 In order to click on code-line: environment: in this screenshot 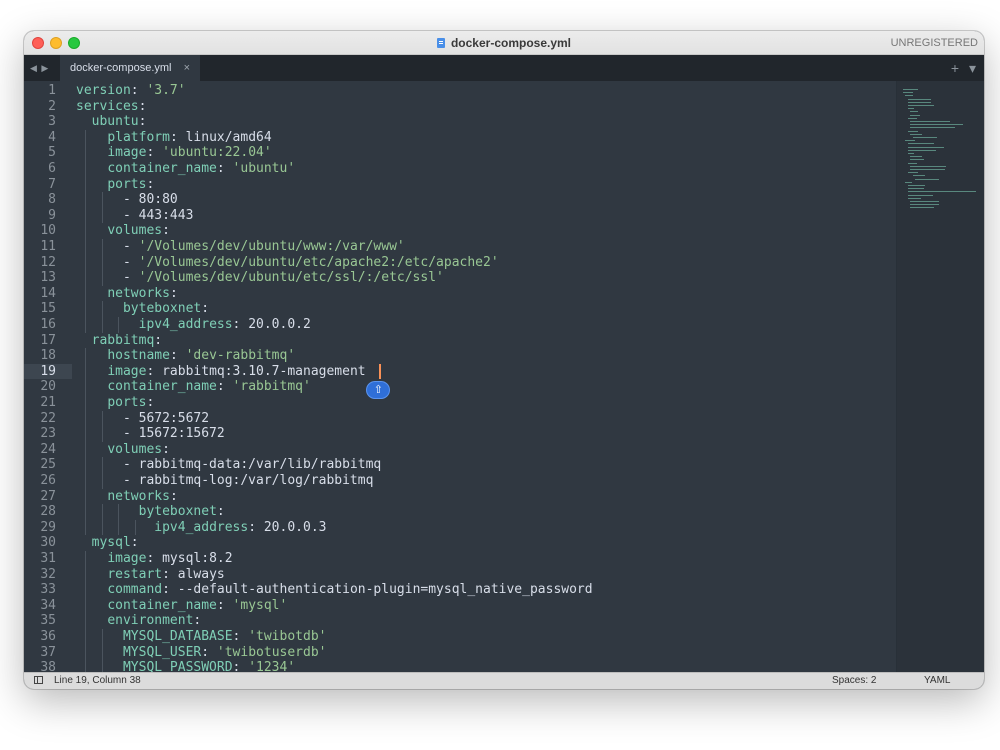, I will do `click(138, 621)`.